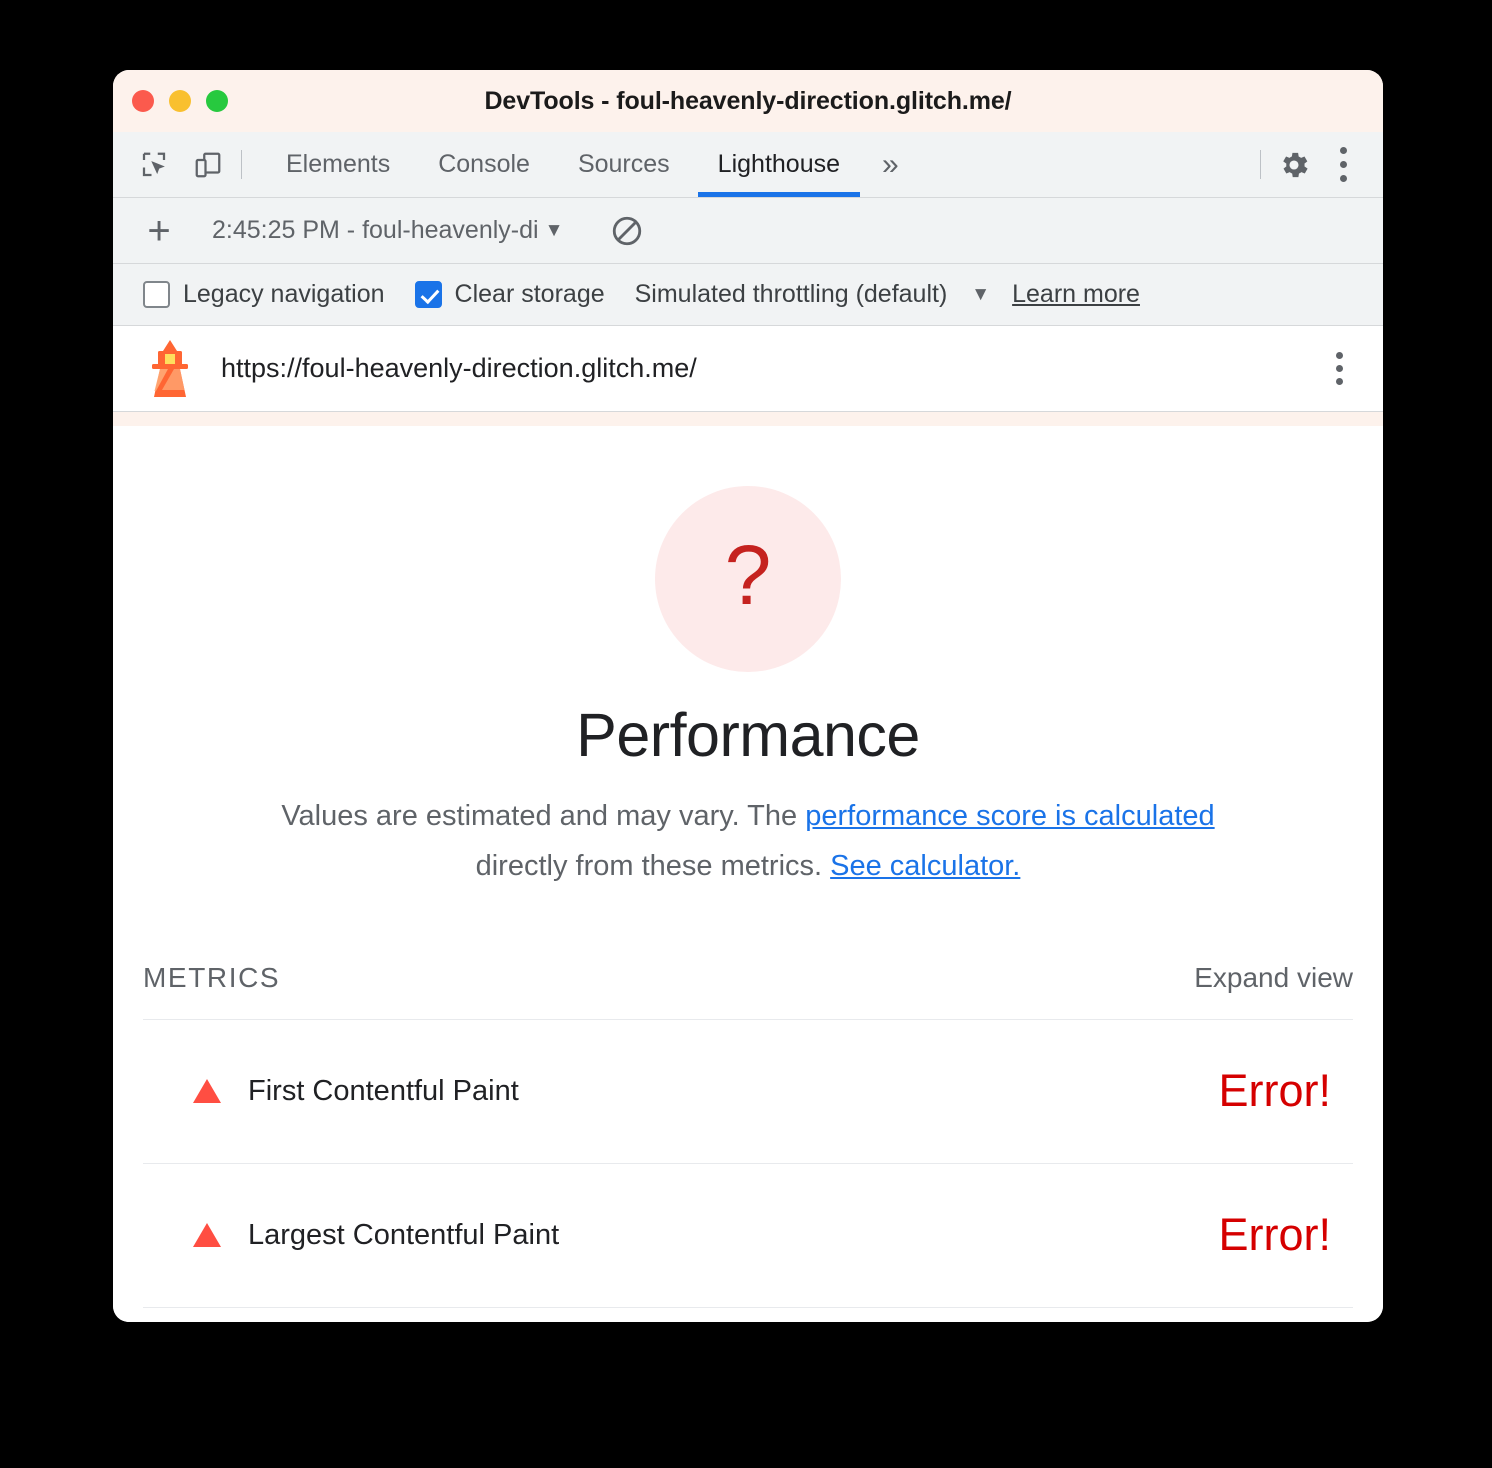 Image resolution: width=1492 pixels, height=1468 pixels. Describe the element at coordinates (338, 164) in the screenshot. I see `tab-elements: Elements` at that location.